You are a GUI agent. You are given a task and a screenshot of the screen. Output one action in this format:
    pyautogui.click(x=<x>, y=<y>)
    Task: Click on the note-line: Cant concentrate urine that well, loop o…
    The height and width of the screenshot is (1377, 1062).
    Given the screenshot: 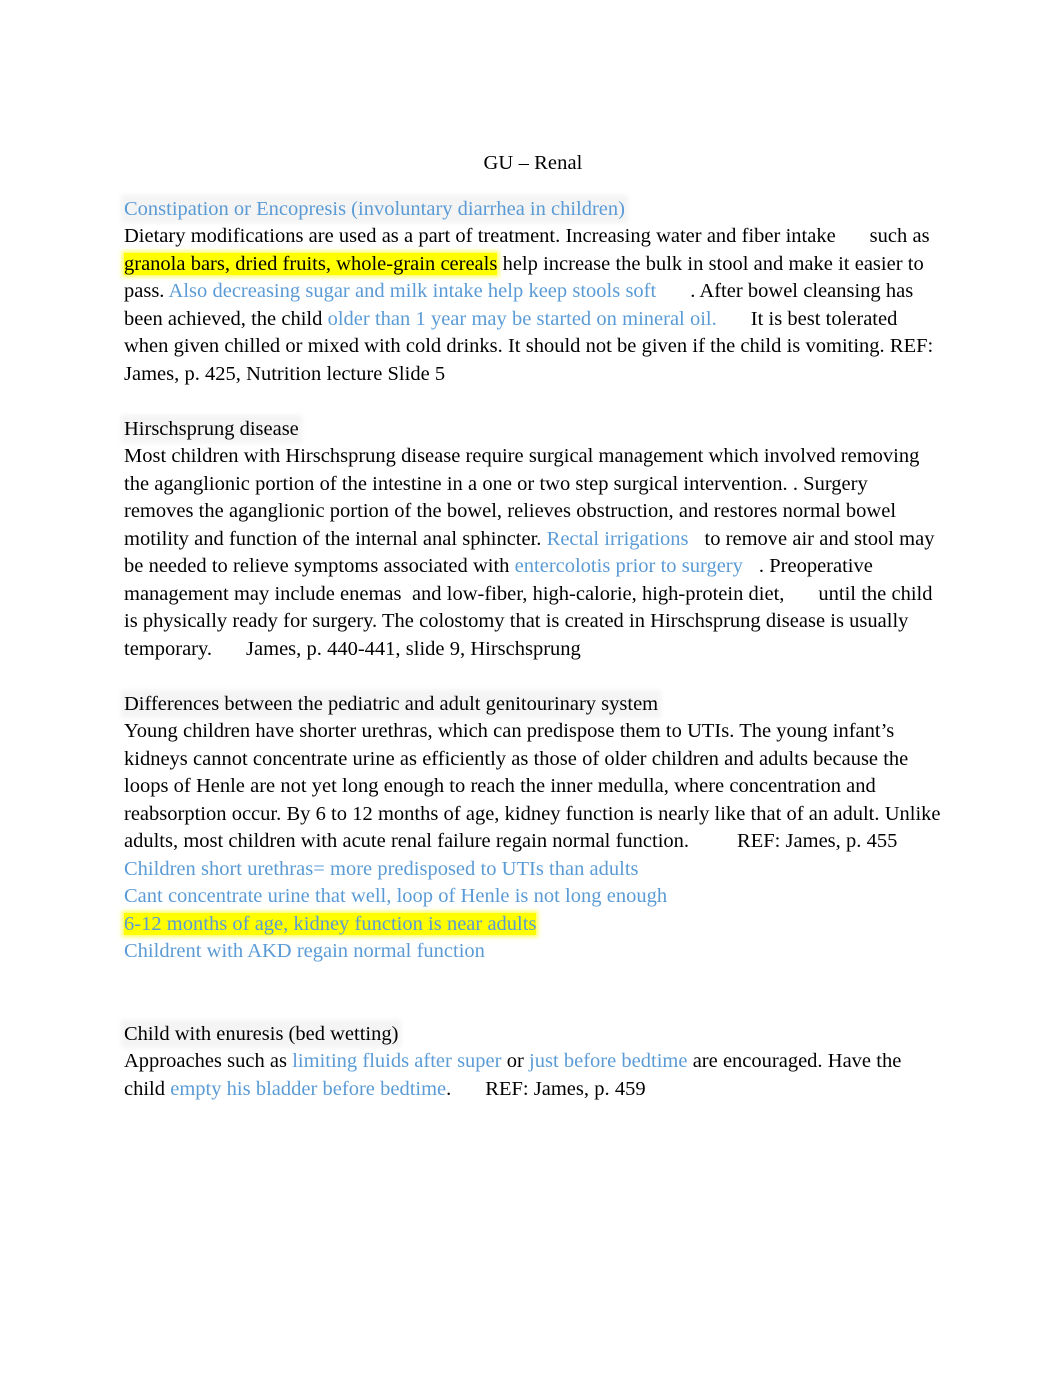 What is the action you would take?
    pyautogui.click(x=533, y=897)
    